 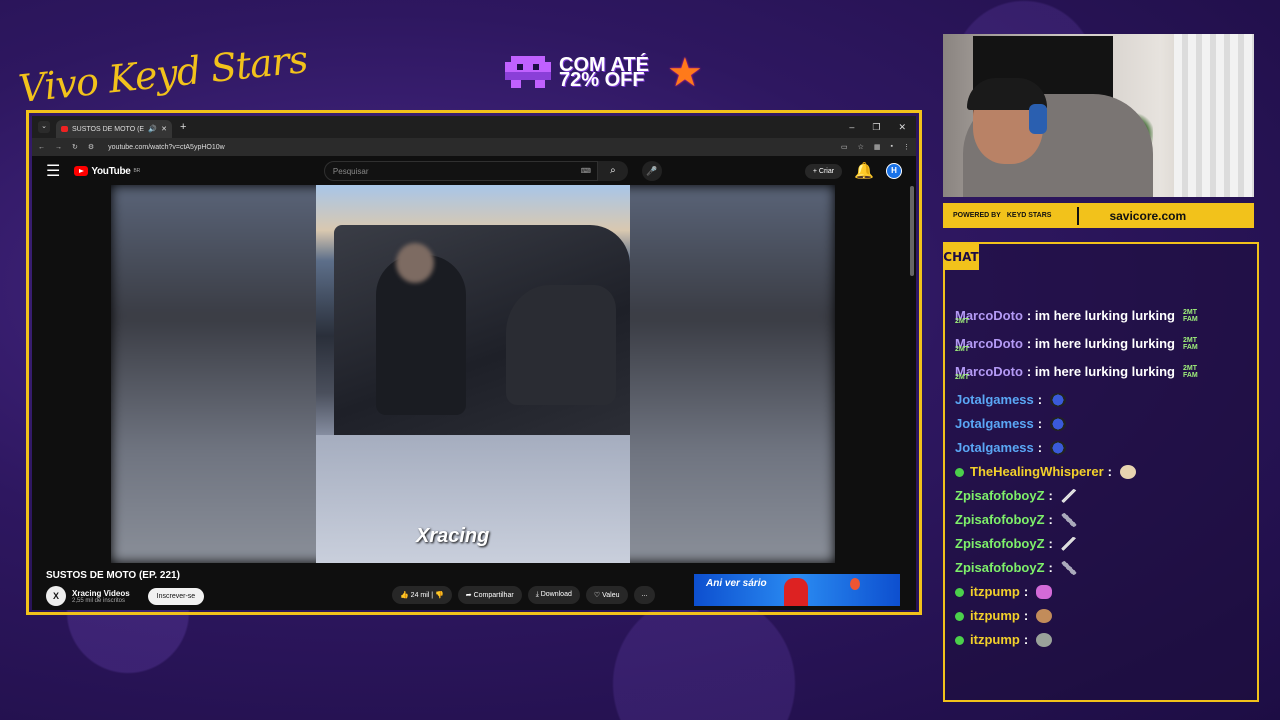 I want to click on search-placeholder: Pesquisar, so click(x=350, y=171).